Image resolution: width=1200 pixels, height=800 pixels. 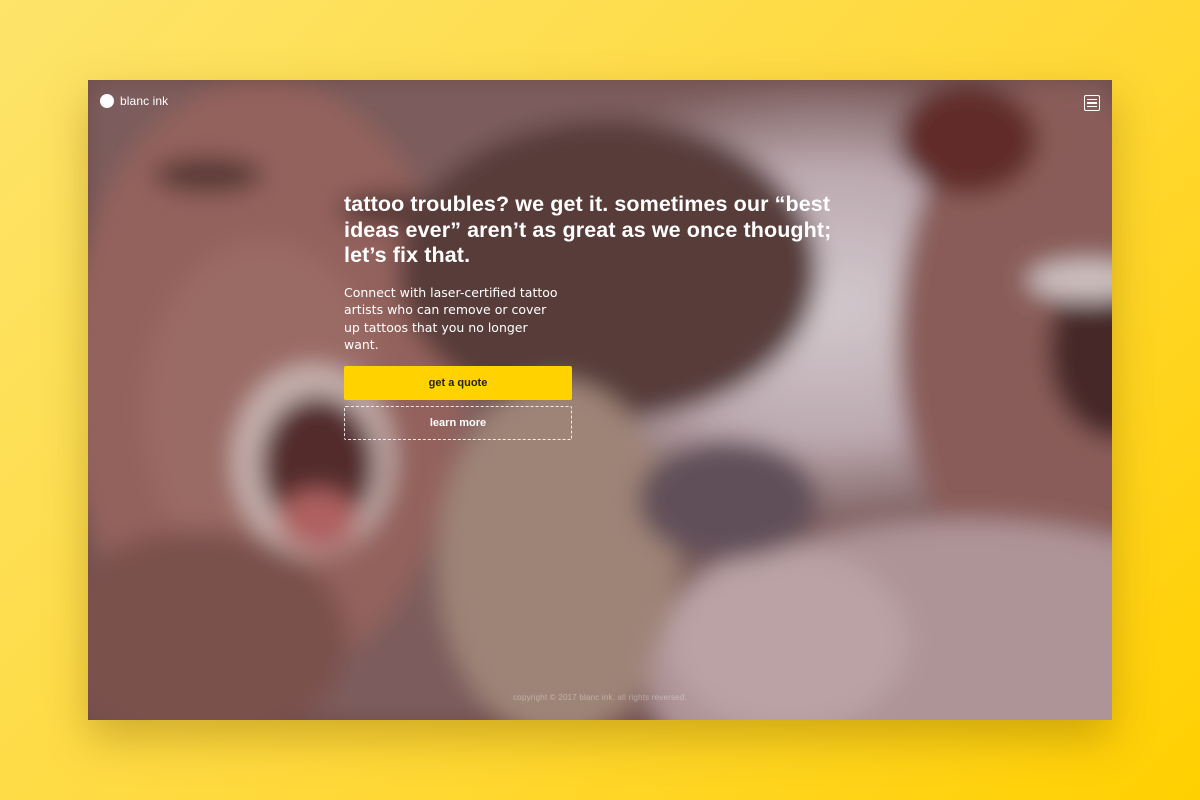 I want to click on get-a-quote-button: get a quote, so click(x=458, y=382).